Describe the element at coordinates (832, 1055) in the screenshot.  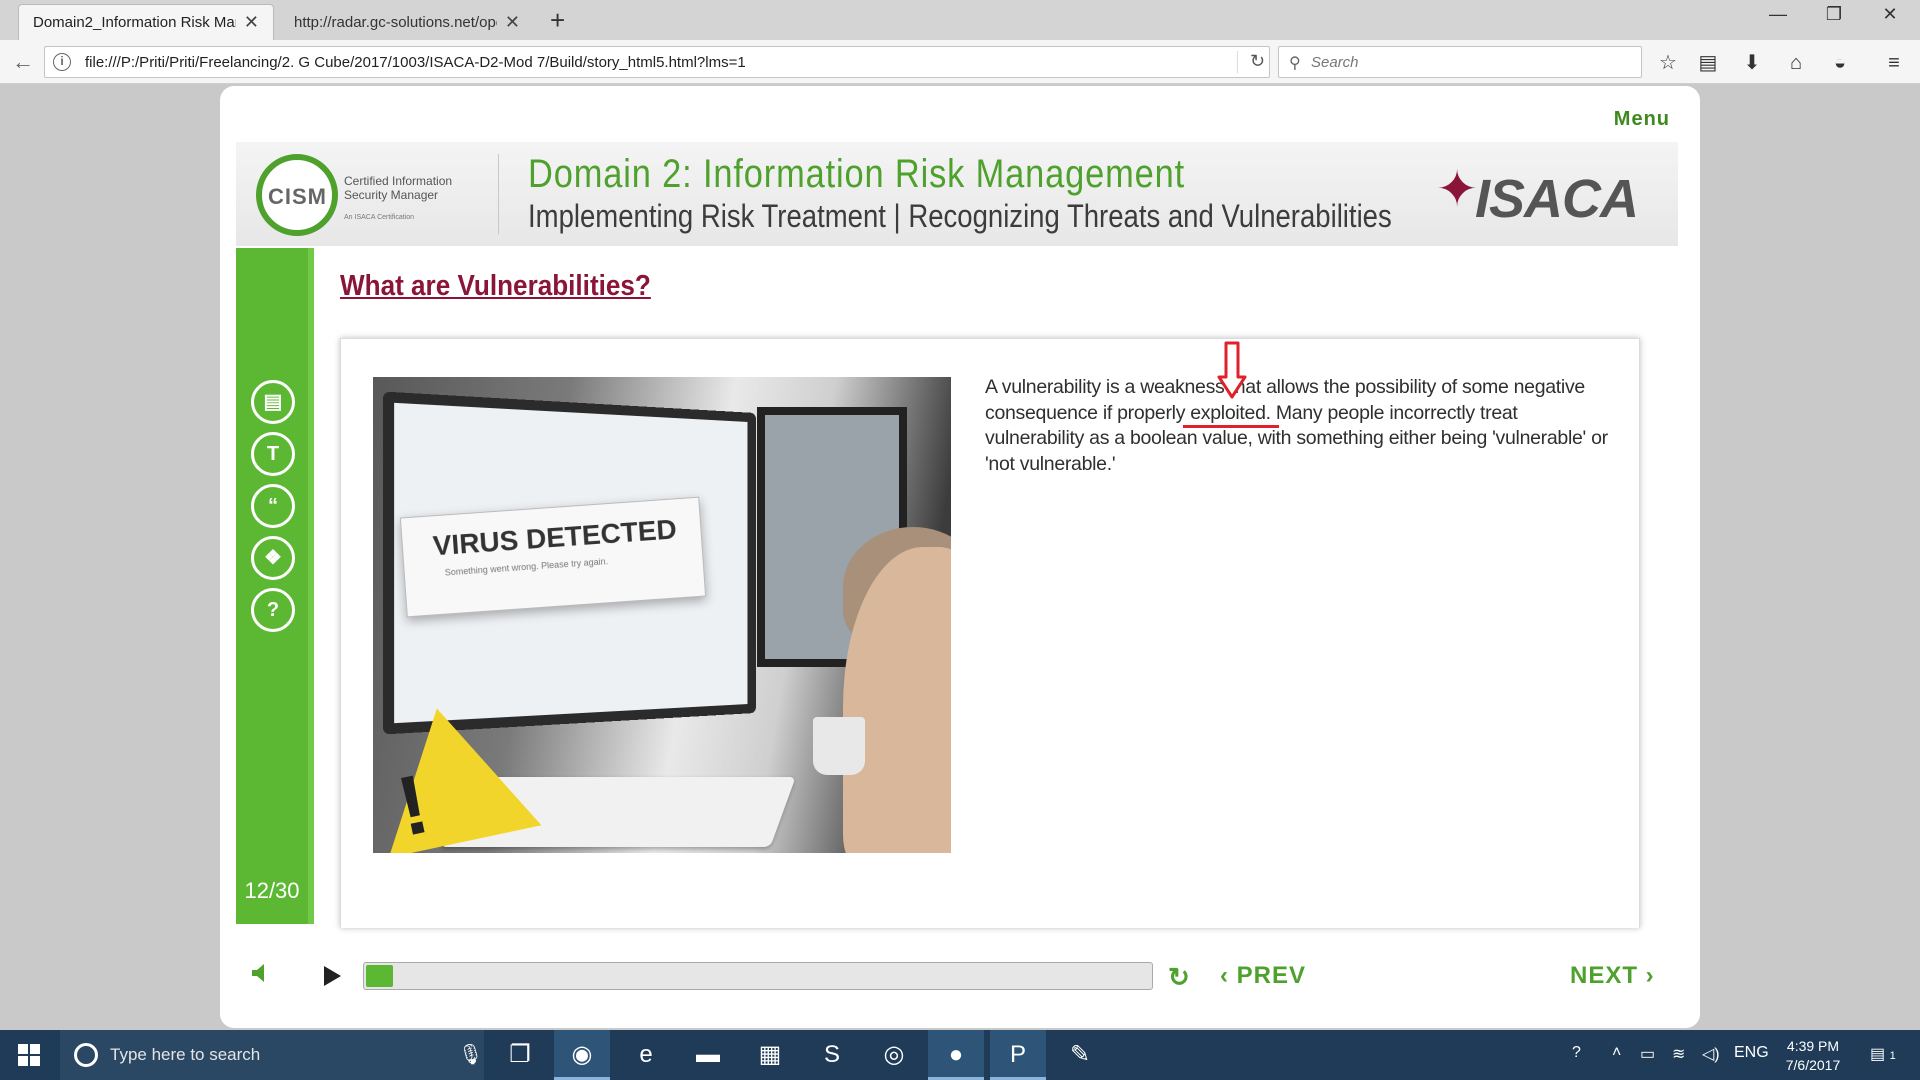
I see `skype-icon: S` at that location.